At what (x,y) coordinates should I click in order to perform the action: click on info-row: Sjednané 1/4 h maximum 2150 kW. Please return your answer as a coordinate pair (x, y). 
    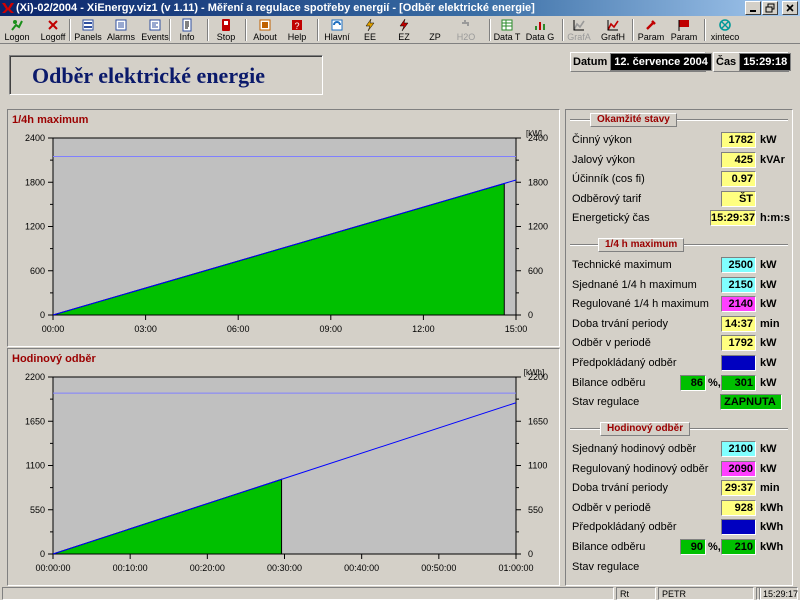
    Looking at the image, I should click on (680, 285).